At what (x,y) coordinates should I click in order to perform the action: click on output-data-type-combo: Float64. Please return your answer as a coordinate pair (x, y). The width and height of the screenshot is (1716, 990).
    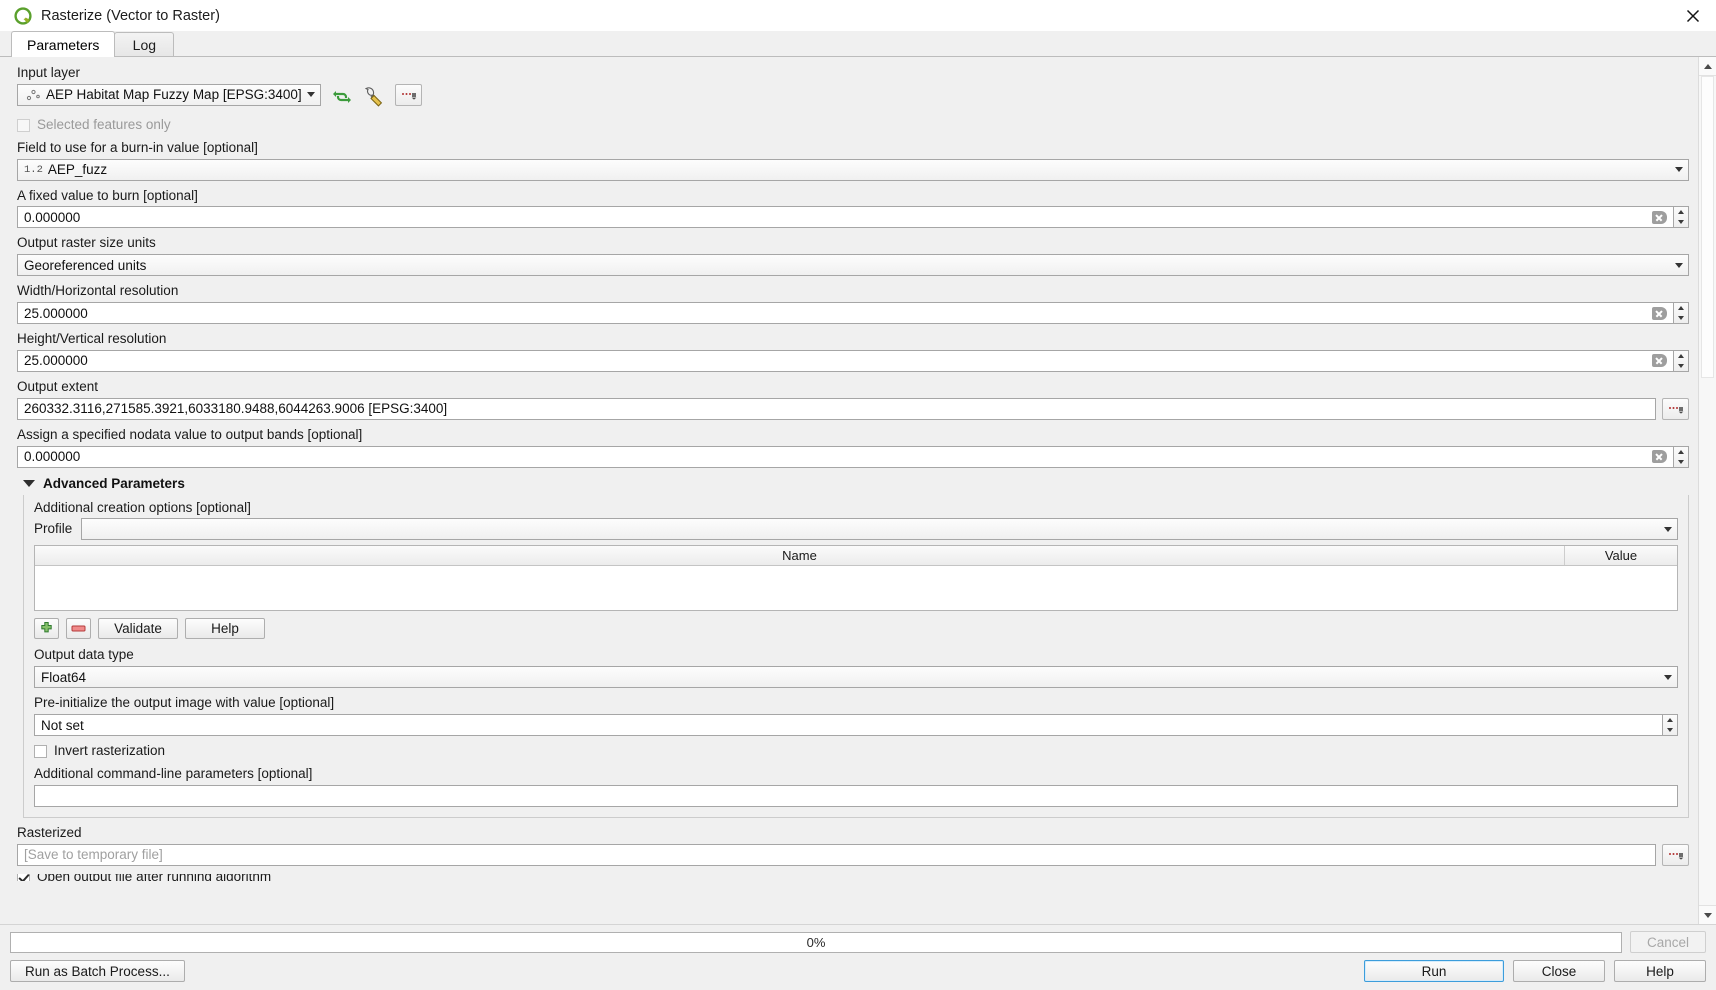
    Looking at the image, I should click on (856, 677).